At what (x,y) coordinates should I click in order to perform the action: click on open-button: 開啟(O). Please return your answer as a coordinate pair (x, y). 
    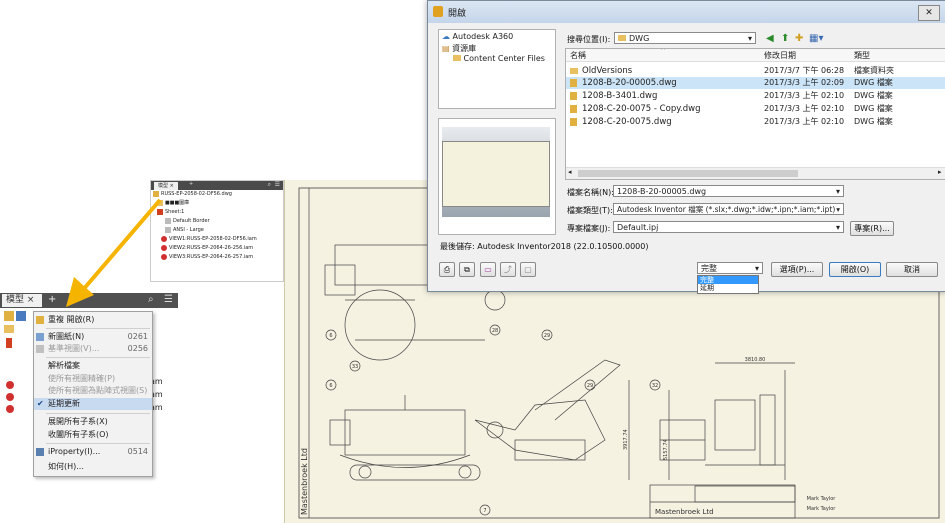
    Looking at the image, I should click on (855, 269).